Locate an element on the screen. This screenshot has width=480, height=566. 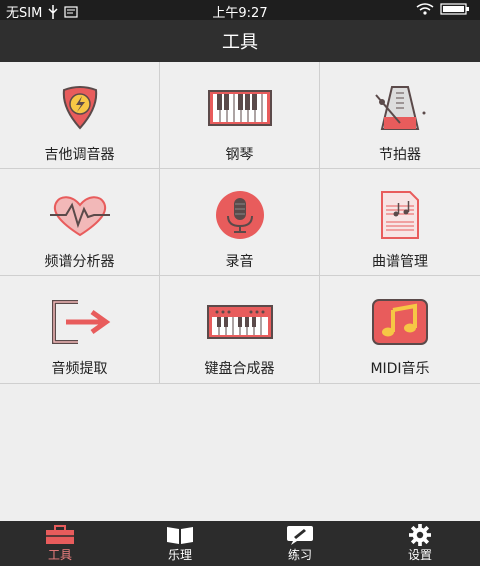
status-time: 上午9:27 is located at coordinates (240, 13).